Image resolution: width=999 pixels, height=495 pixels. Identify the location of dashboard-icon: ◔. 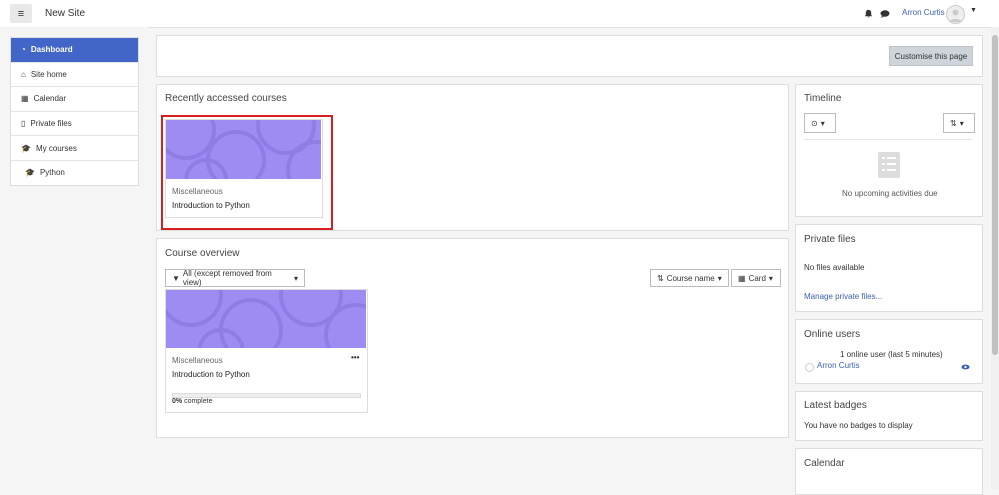
(23, 50).